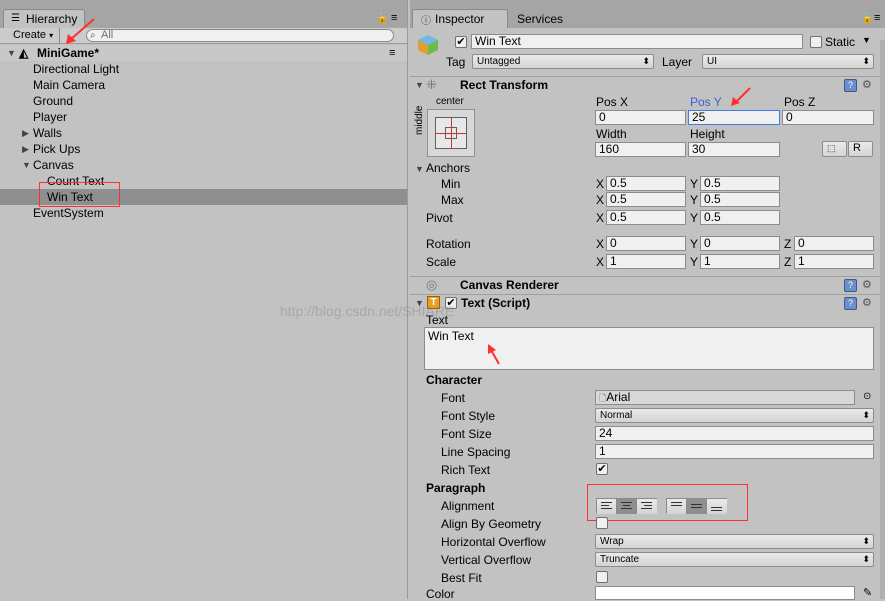 The height and width of the screenshot is (601, 885). I want to click on color-field, so click(725, 593).